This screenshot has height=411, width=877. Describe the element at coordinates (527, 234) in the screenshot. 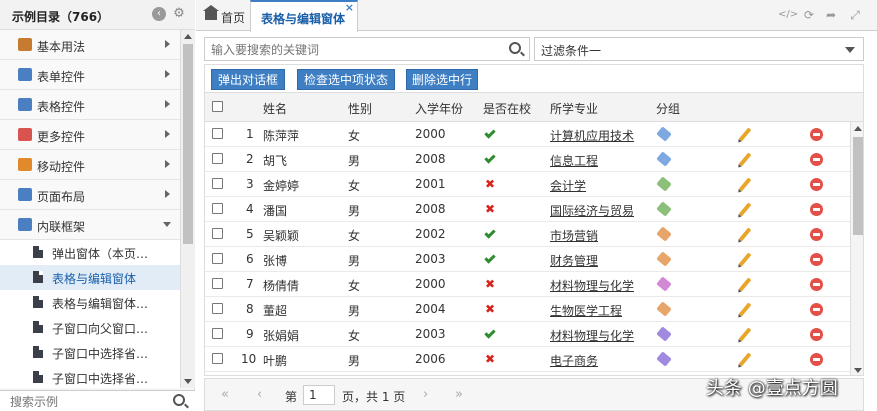

I see `table-row: 5 吴颖颖 女 2002 市场营销` at that location.